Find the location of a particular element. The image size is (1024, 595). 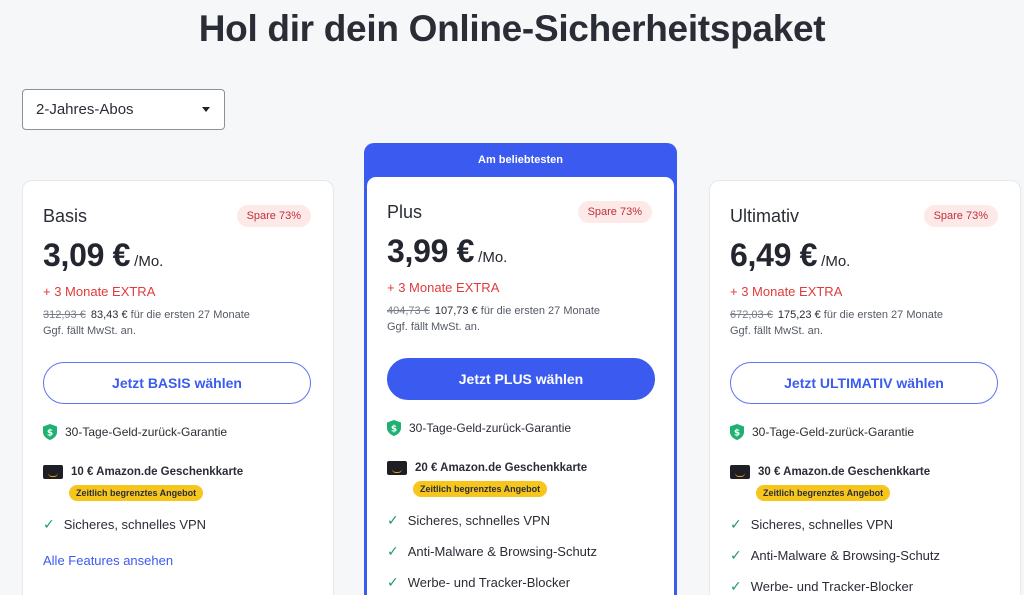

price-value: 3,99 € is located at coordinates (431, 251).